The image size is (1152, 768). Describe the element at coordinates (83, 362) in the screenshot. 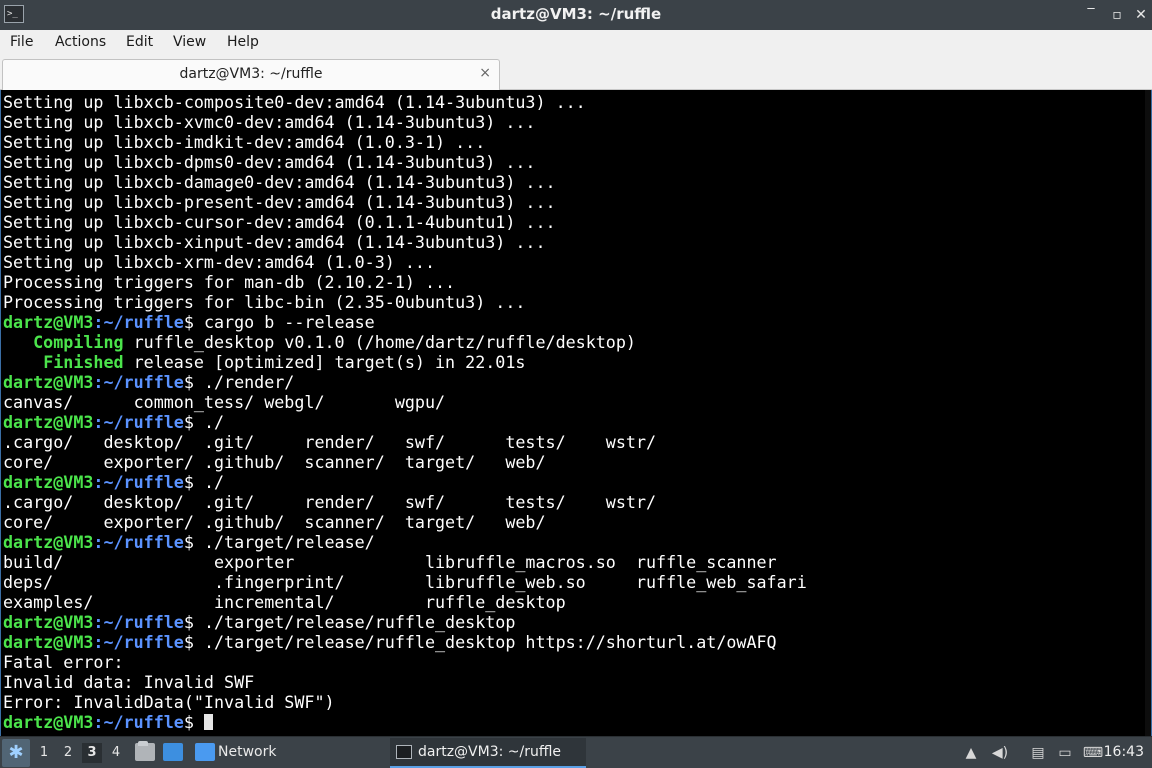

I see `status-keyword: Finished` at that location.